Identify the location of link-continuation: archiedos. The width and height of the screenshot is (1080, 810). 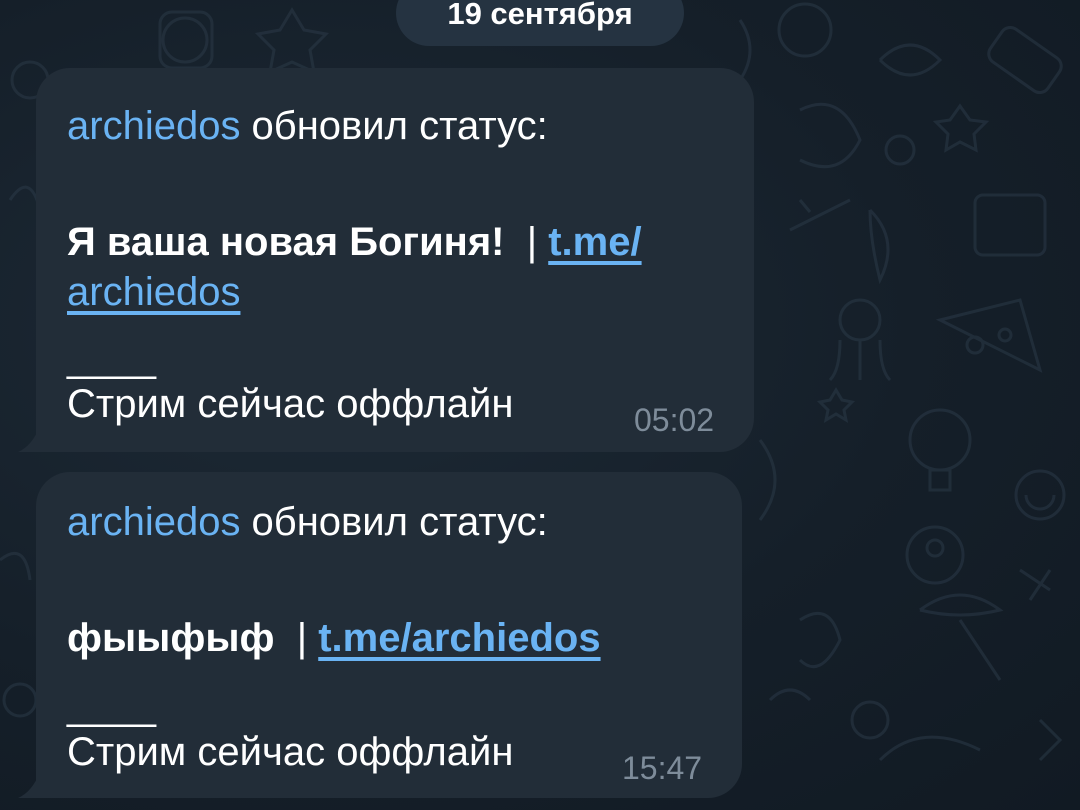
(153, 292).